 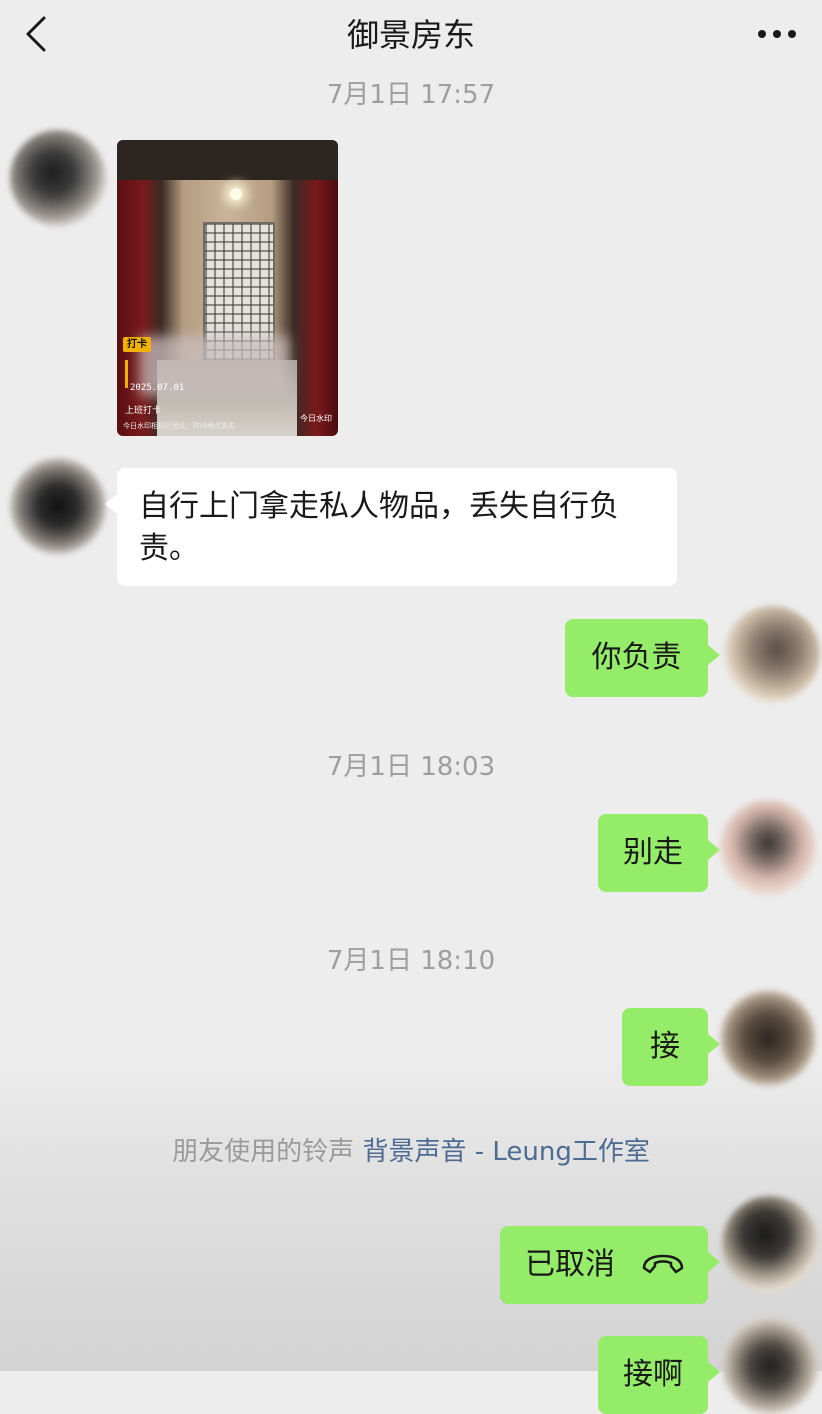 I want to click on call-status-bubble: 已取消, so click(x=610, y=1265).